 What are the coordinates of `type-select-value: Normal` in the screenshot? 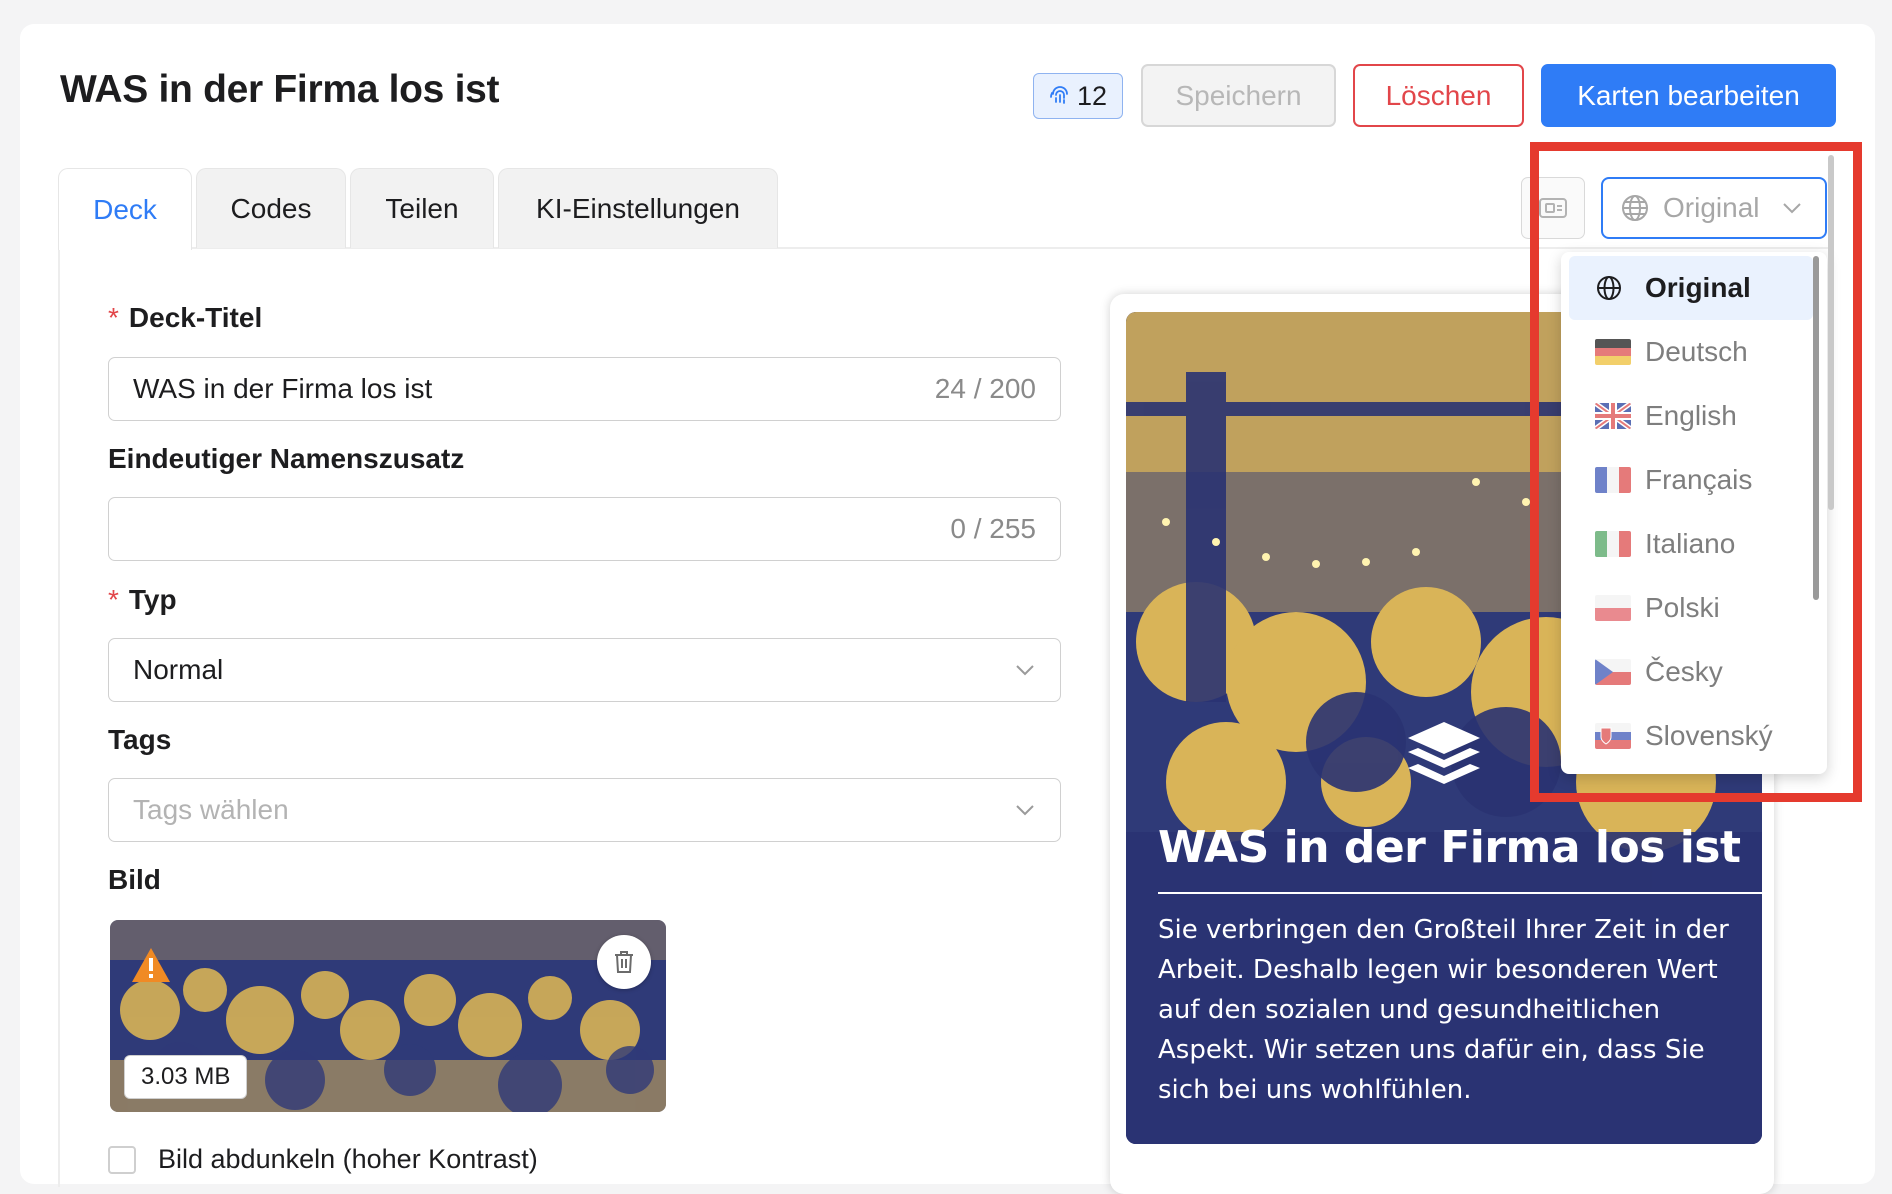 It's located at (178, 669).